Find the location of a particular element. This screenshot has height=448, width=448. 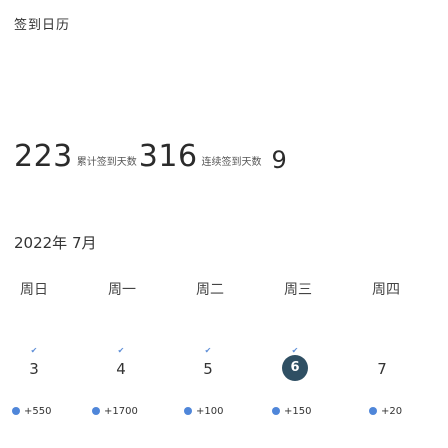

rewards-row: +550 +1700 +100 +150 +20 is located at coordinates (224, 411).